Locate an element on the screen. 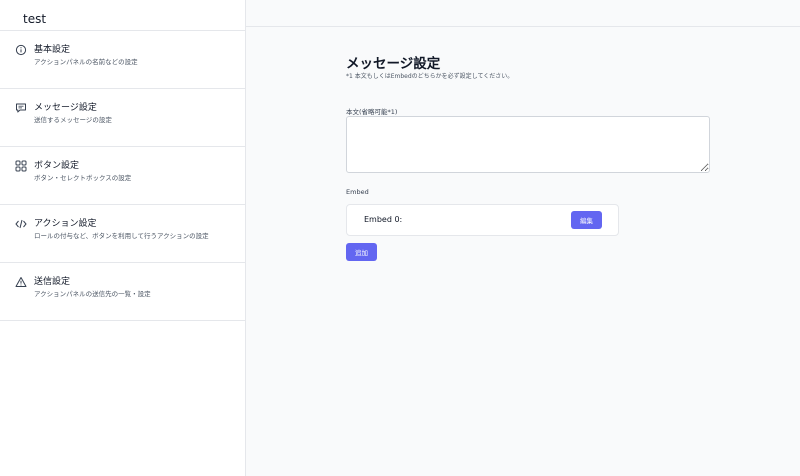 The image size is (800, 476). sidebar-item-title: 送信設定 is located at coordinates (52, 282).